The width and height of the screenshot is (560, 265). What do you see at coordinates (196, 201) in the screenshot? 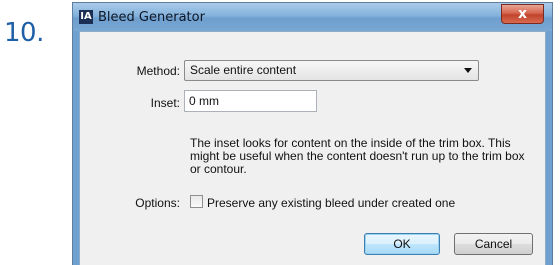
I see `preserve-bleed-checkbox` at bounding box center [196, 201].